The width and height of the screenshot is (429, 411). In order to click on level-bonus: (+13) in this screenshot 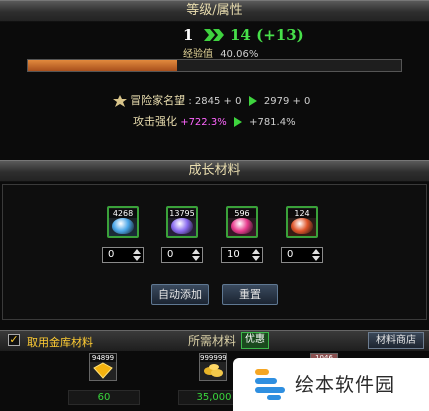, I will do `click(280, 35)`.